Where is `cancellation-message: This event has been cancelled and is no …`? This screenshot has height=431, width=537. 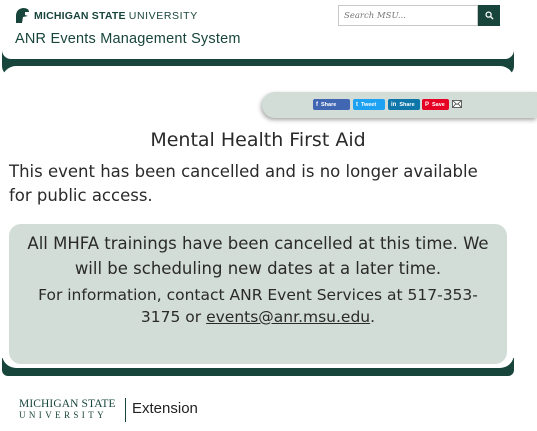 cancellation-message: This event has been cancelled and is no … is located at coordinates (243, 183).